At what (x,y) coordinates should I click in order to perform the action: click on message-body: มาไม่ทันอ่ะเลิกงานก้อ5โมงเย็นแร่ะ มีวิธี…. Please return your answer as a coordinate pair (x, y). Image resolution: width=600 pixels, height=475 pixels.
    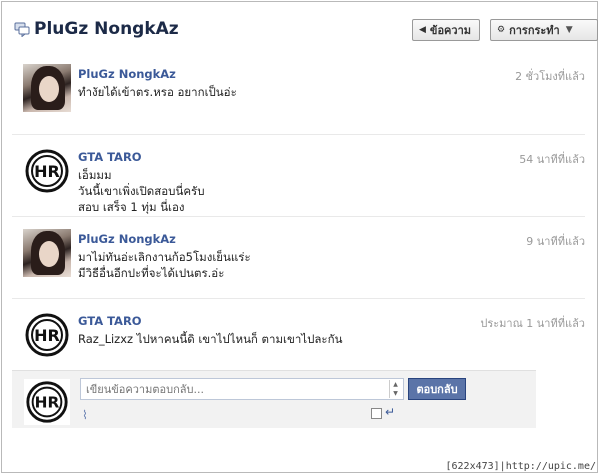
    Looking at the image, I should click on (164, 265).